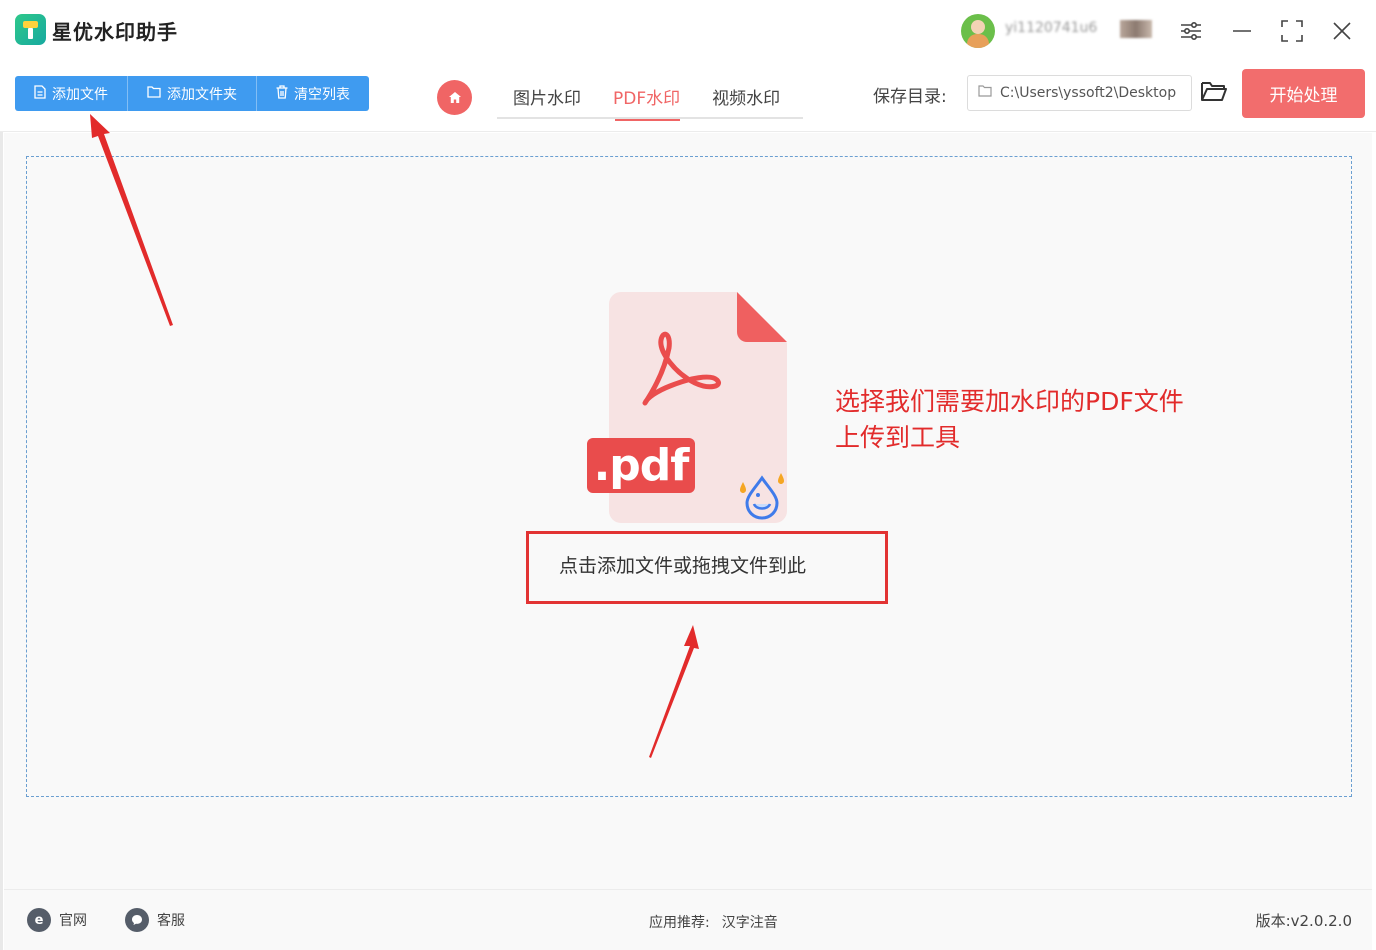 Image resolution: width=1376 pixels, height=950 pixels. Describe the element at coordinates (762, 317) in the screenshot. I see `pdf-page-fold` at that location.